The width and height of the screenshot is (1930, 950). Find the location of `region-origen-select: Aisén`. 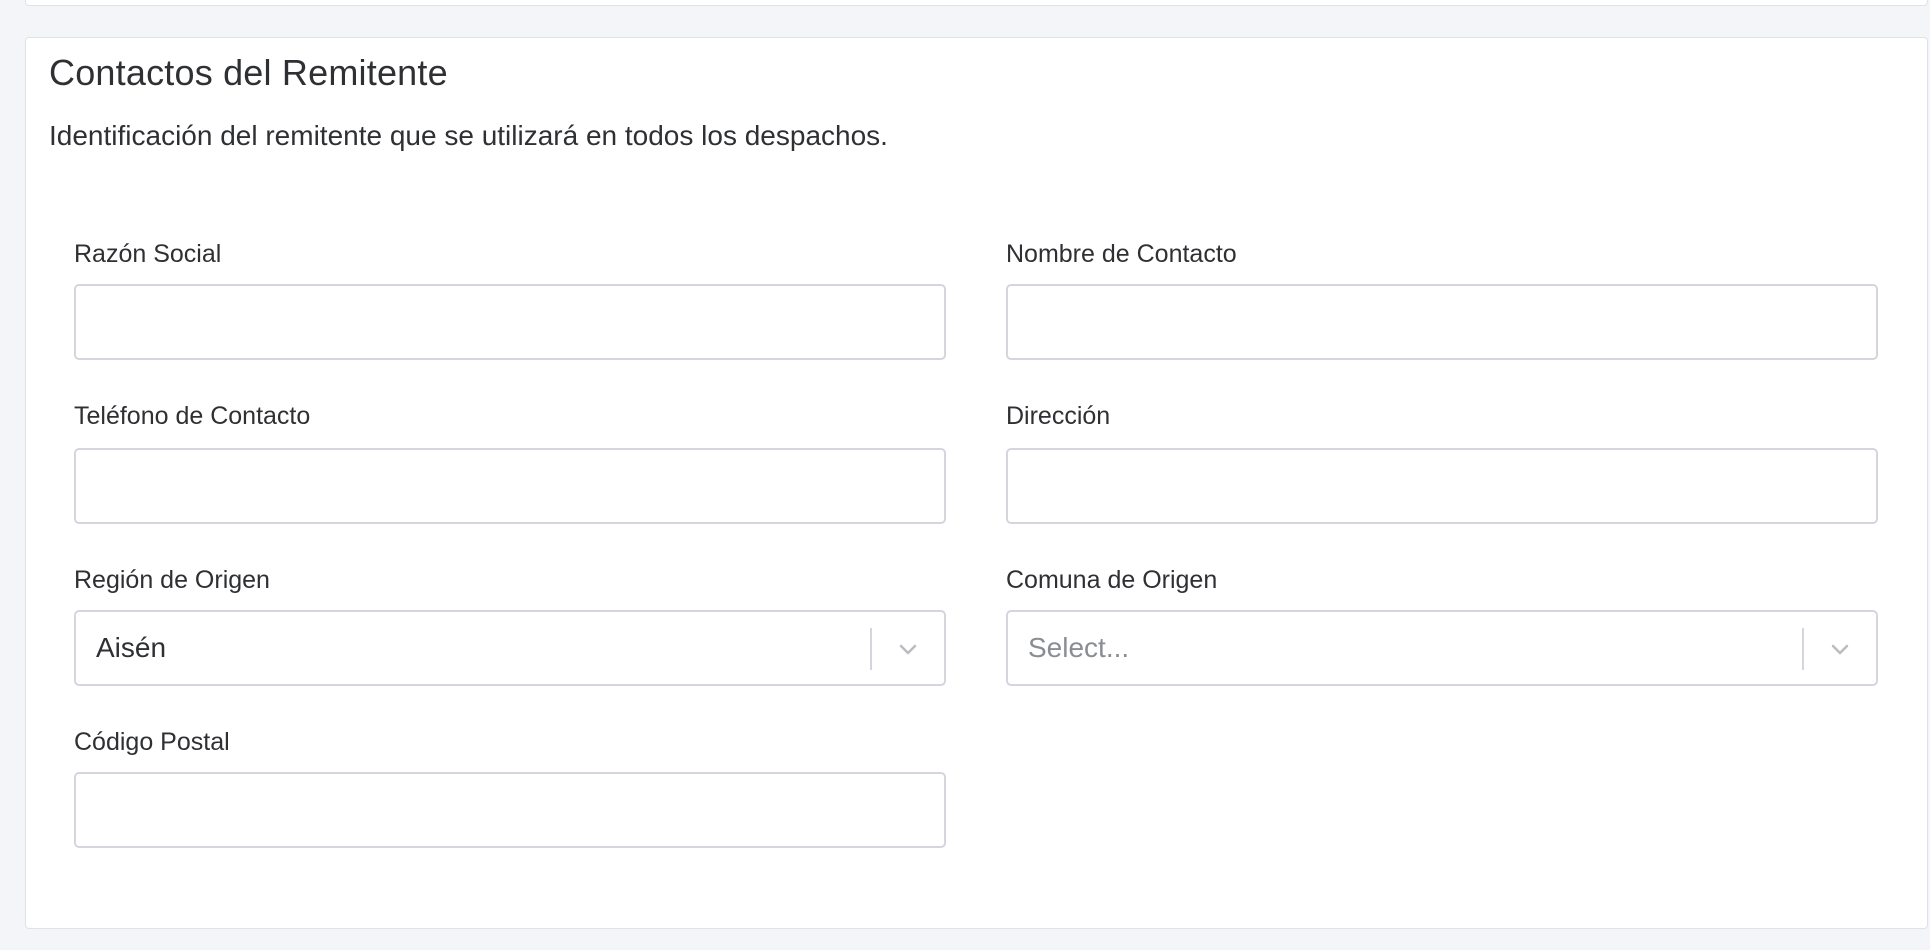

region-origen-select: Aisén is located at coordinates (510, 648).